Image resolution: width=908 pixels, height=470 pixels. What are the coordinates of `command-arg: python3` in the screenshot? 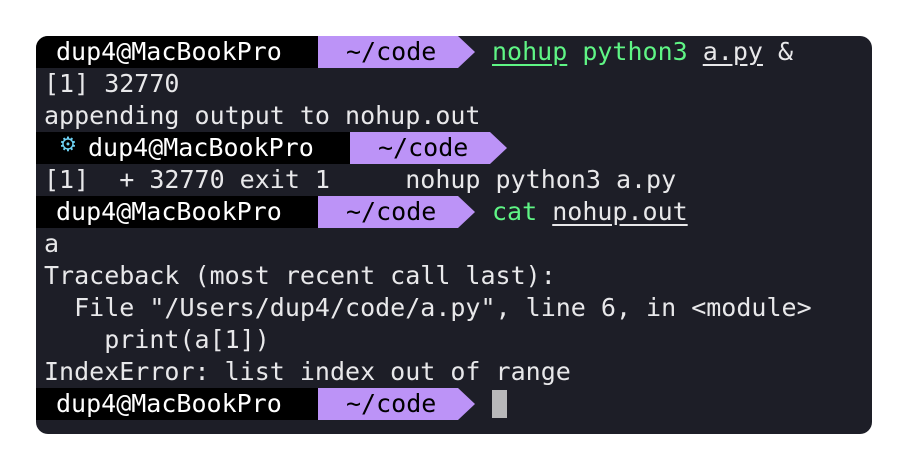 It's located at (635, 51).